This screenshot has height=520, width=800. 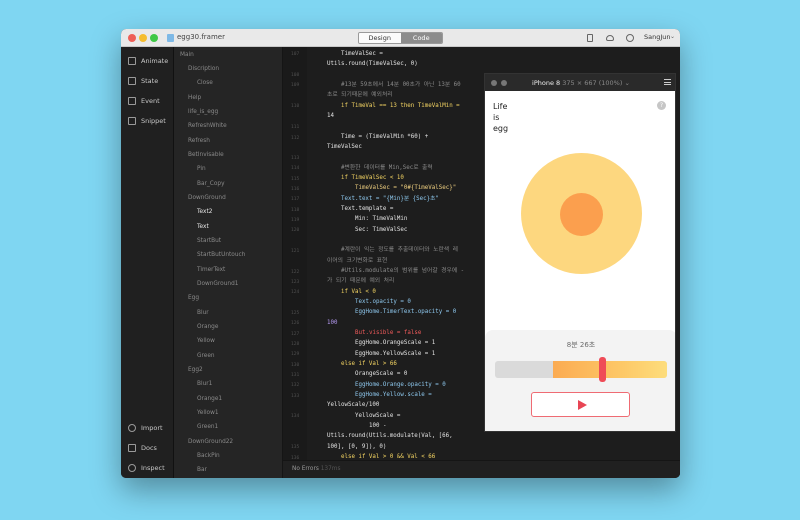 I want to click on event-tool: Event, so click(x=144, y=101).